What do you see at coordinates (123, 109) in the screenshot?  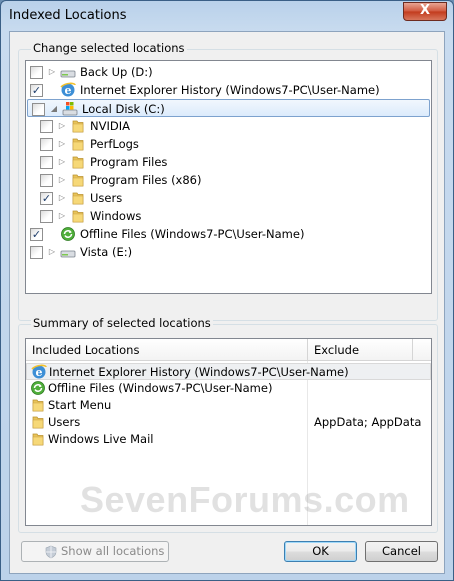 I see `tree-item-label: Local Disk (C:)` at bounding box center [123, 109].